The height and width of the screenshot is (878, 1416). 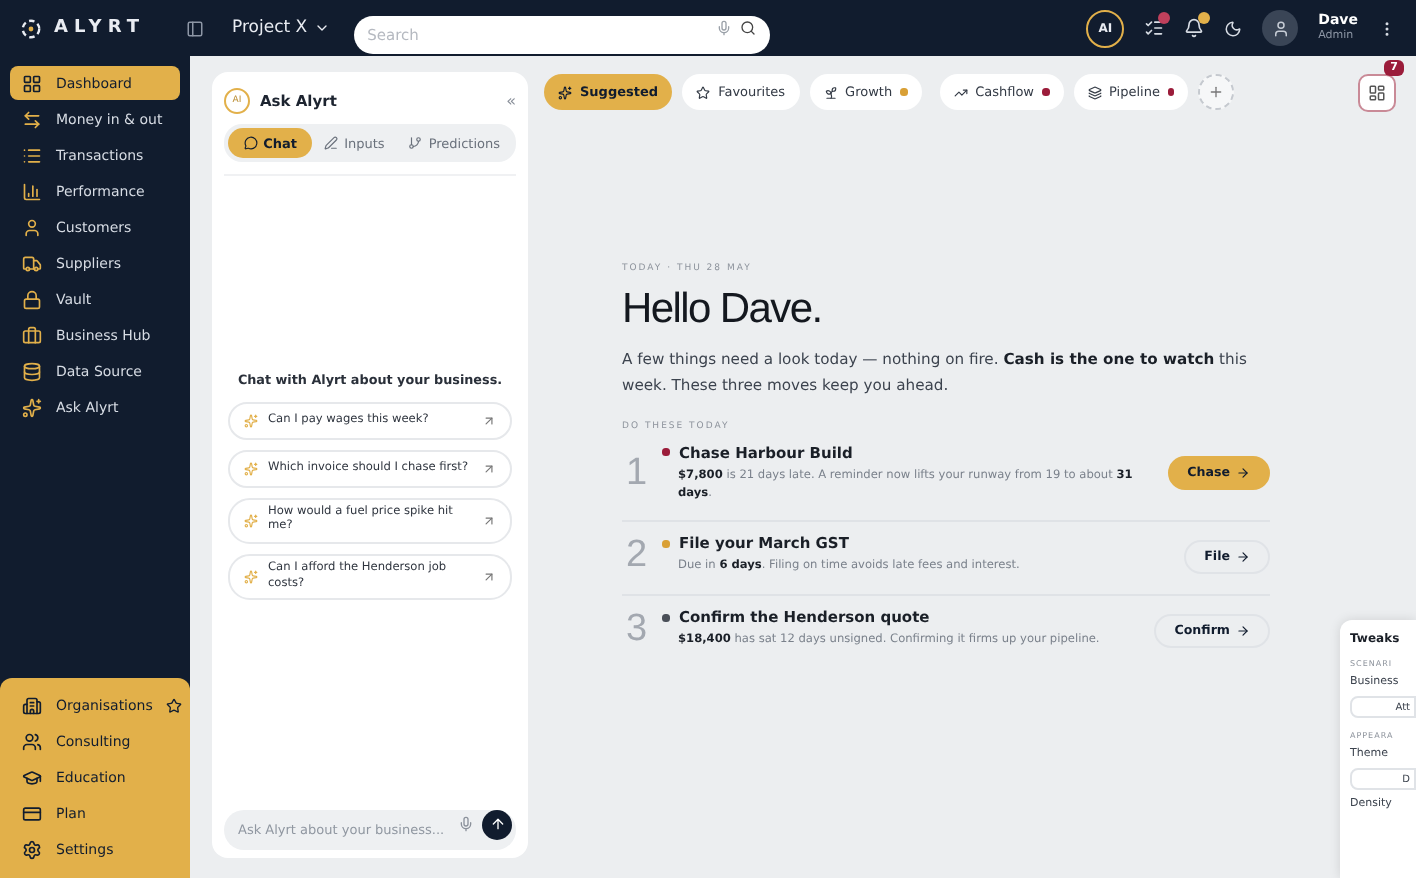 What do you see at coordinates (638, 473) in the screenshot?
I see `step-number: 1` at bounding box center [638, 473].